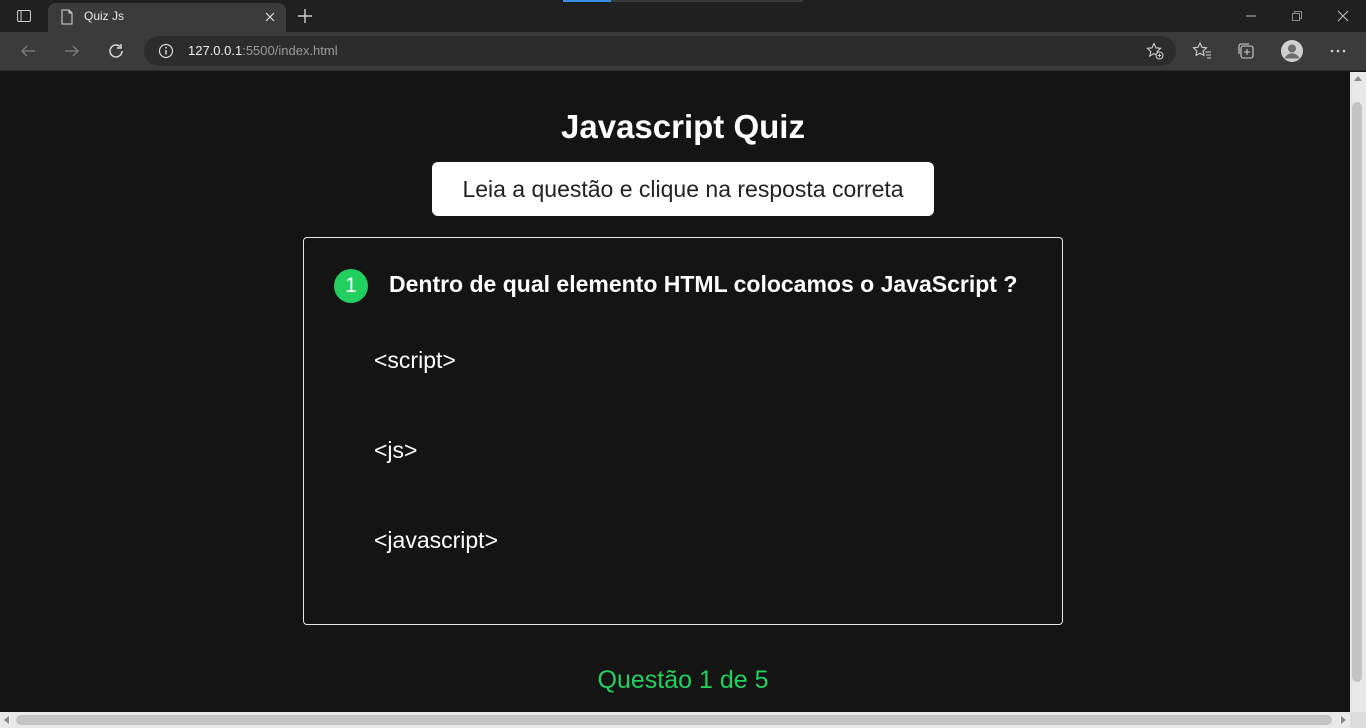  I want to click on scroll-left-arrow-icon, so click(6, 720).